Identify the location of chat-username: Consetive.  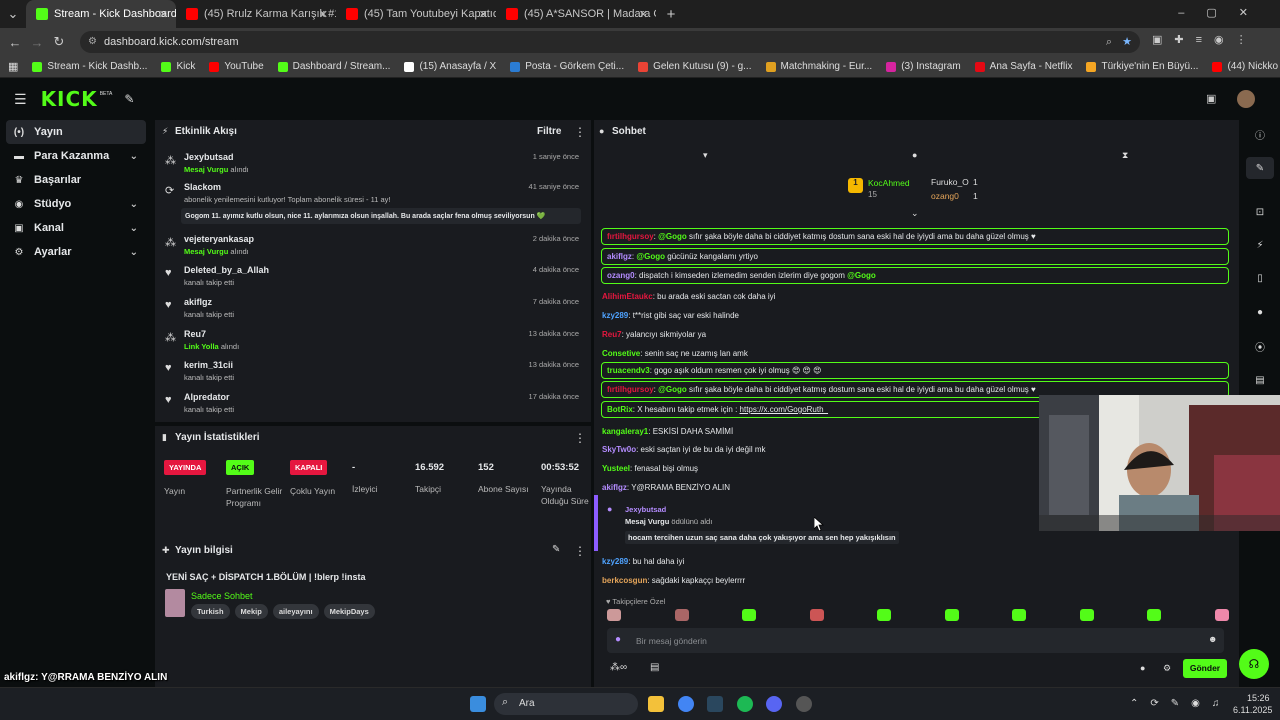
(621, 353).